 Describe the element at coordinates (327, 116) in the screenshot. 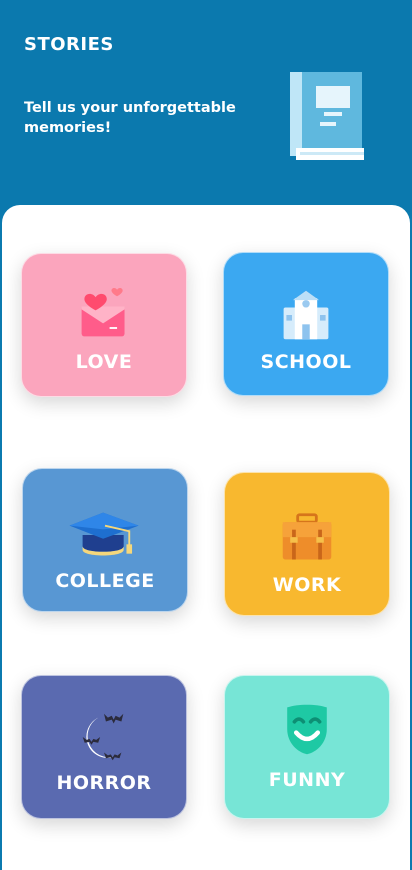

I see `book-icon` at that location.